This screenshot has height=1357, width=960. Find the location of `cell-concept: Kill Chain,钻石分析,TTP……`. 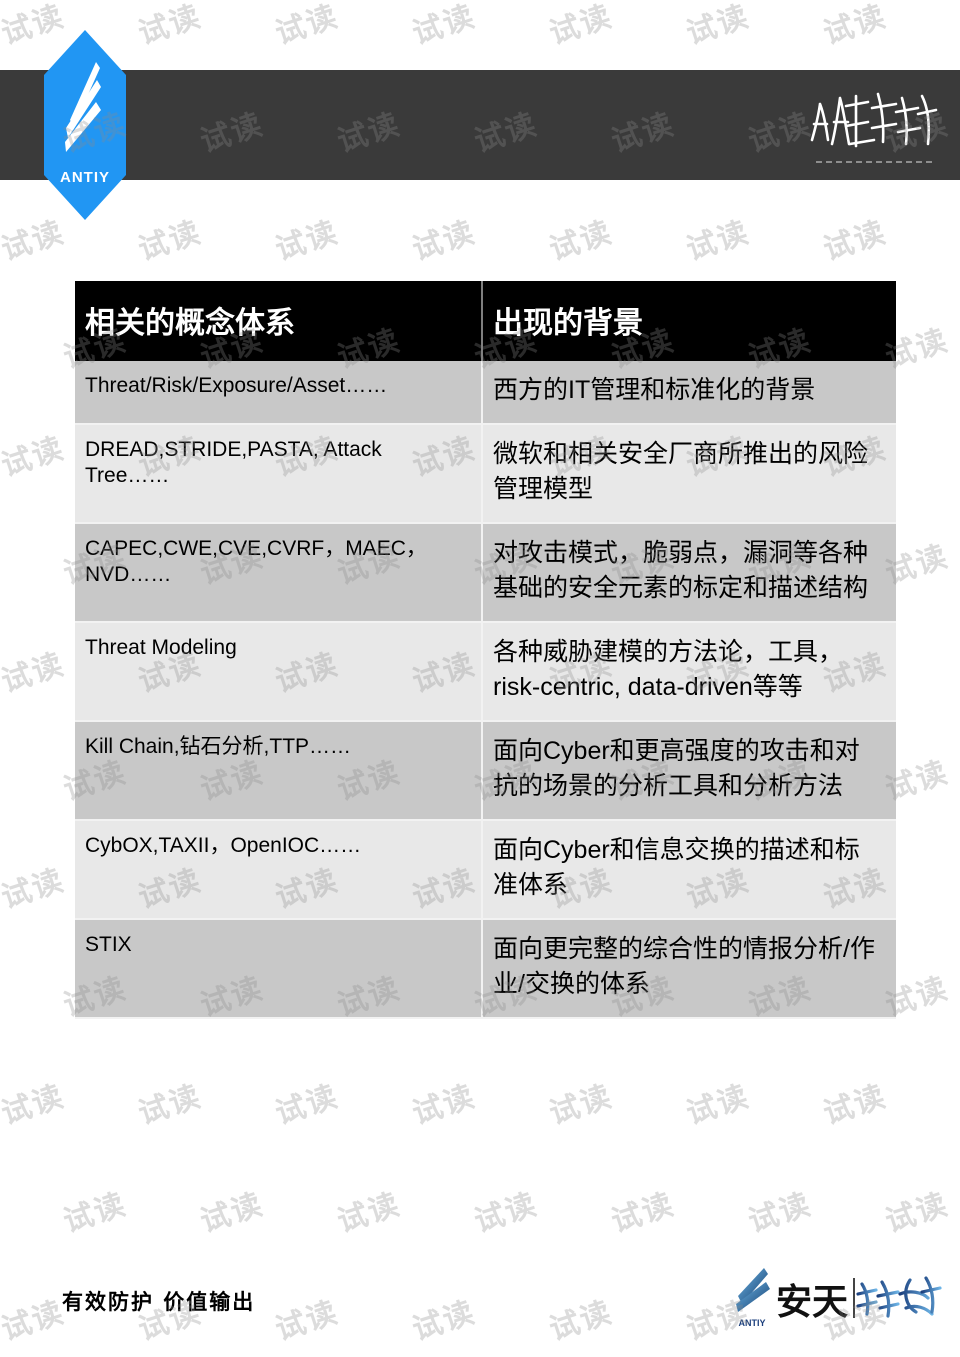

cell-concept: Kill Chain,钻石分析,TTP…… is located at coordinates (279, 770).